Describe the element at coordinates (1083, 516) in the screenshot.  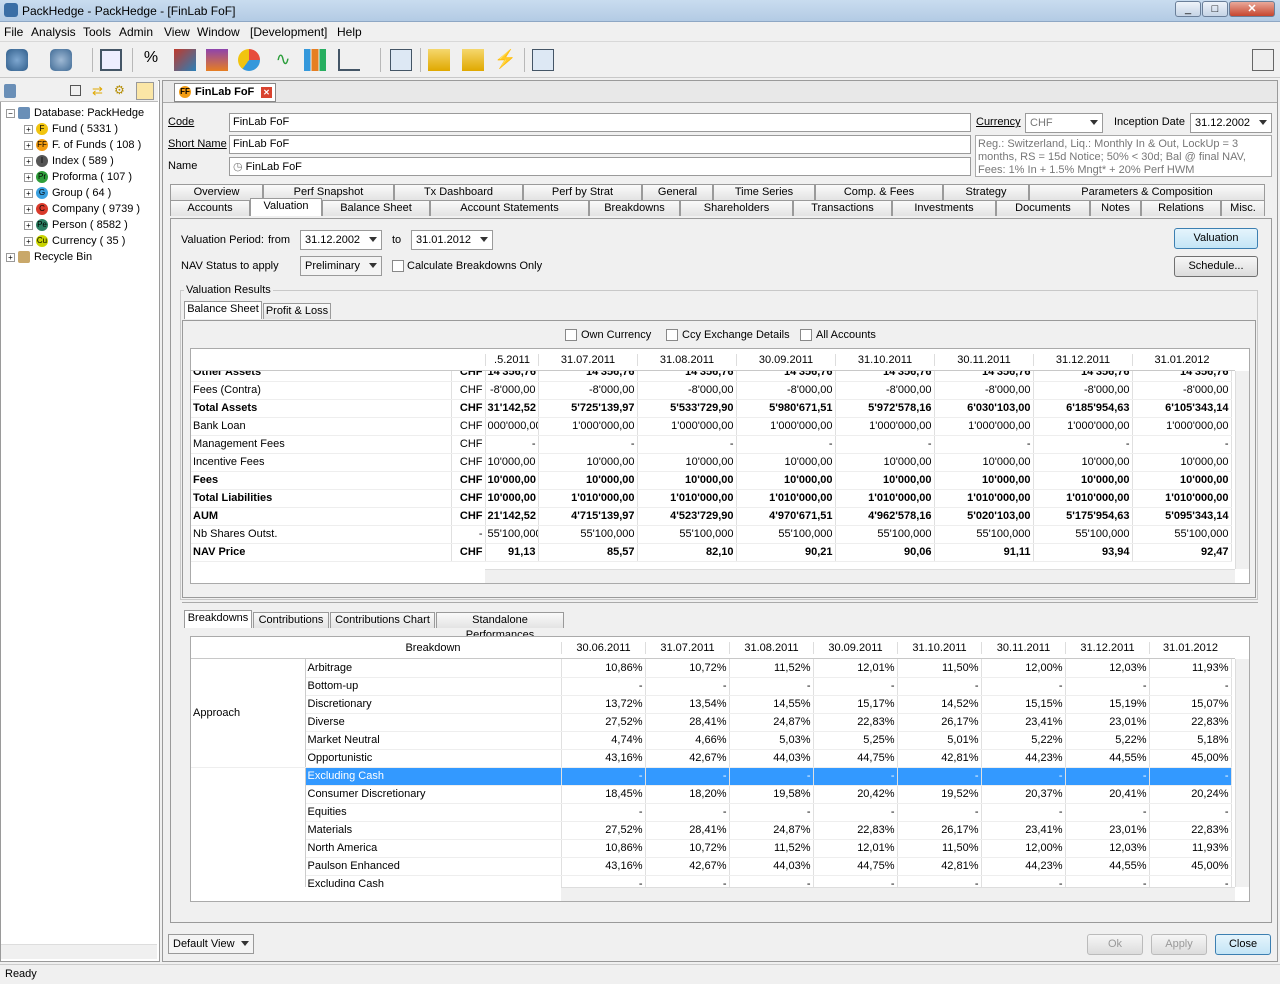
I see `balance-cell: 5'175'954,63` at that location.